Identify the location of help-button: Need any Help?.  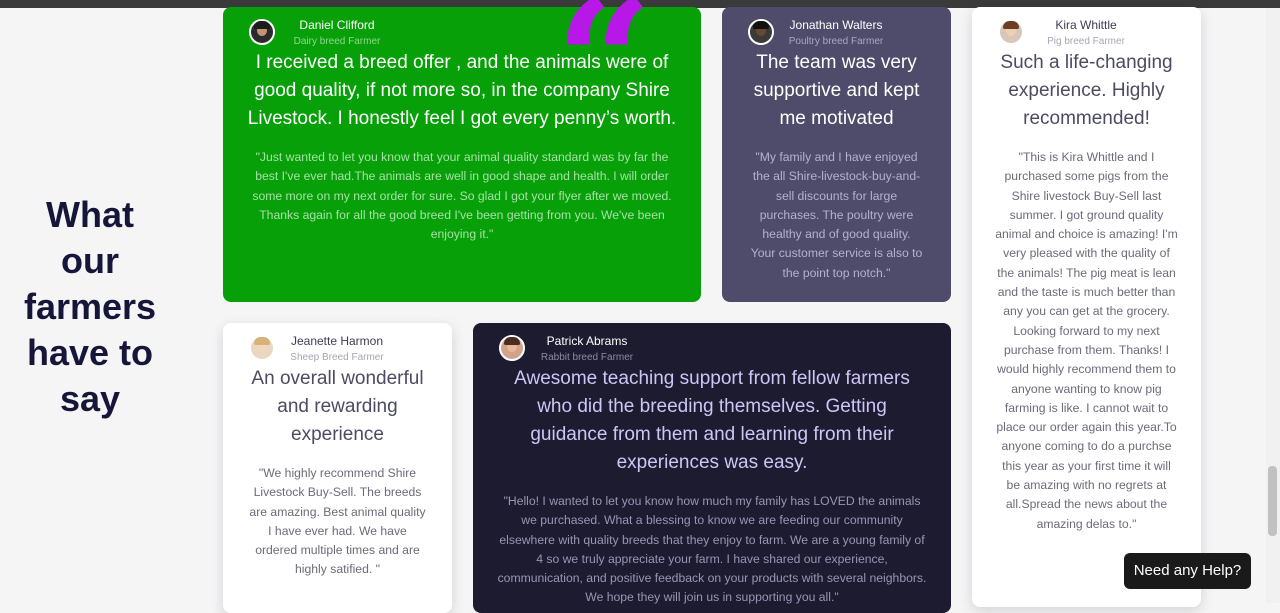
(1187, 571).